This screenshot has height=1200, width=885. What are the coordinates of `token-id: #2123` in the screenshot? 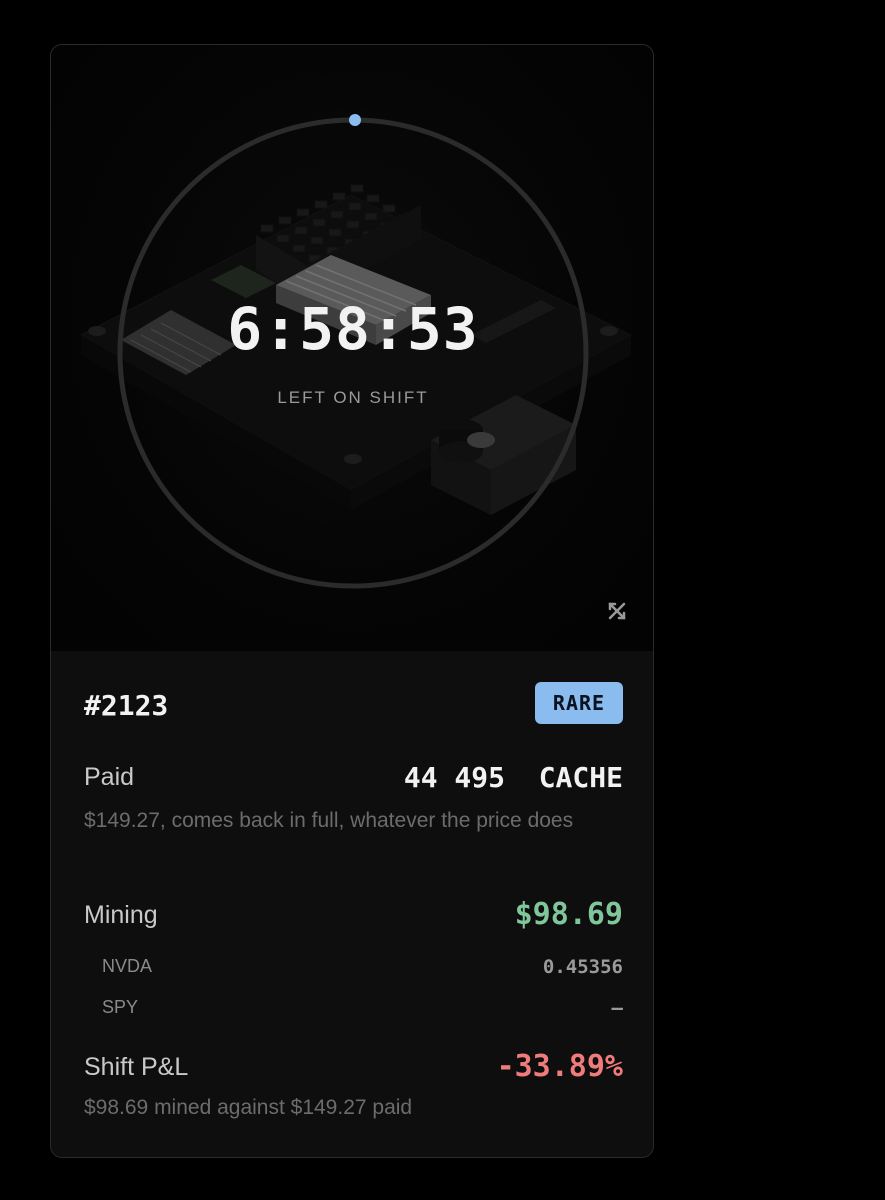 It's located at (126, 705).